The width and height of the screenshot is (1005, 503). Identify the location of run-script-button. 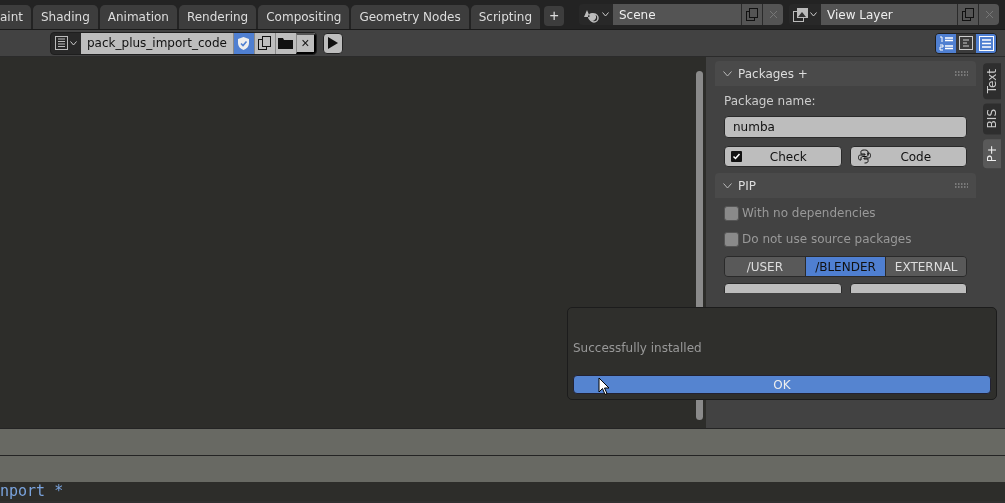
(332, 43).